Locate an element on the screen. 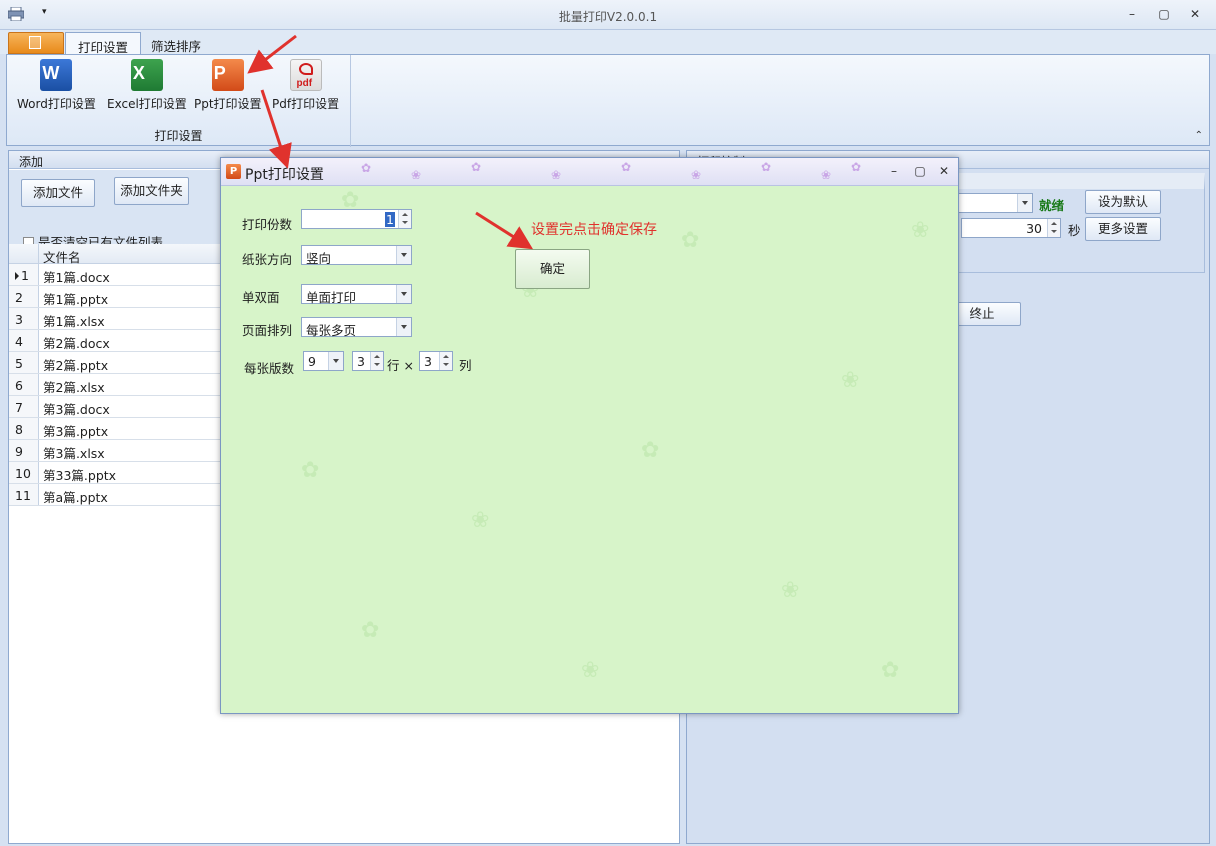 The width and height of the screenshot is (1216, 846). ppt-print-settings-button: P Ppt打印设置 is located at coordinates (228, 85).